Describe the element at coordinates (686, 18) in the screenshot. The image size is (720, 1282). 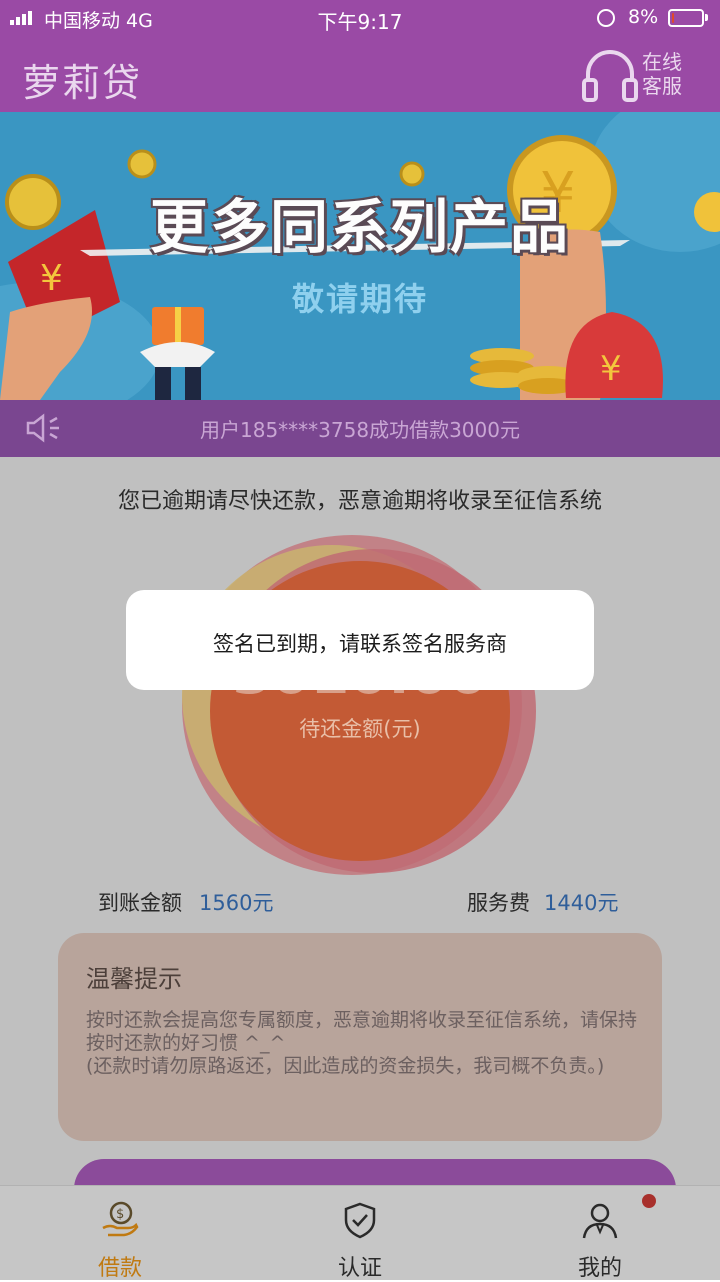
I see `battery-icon` at that location.